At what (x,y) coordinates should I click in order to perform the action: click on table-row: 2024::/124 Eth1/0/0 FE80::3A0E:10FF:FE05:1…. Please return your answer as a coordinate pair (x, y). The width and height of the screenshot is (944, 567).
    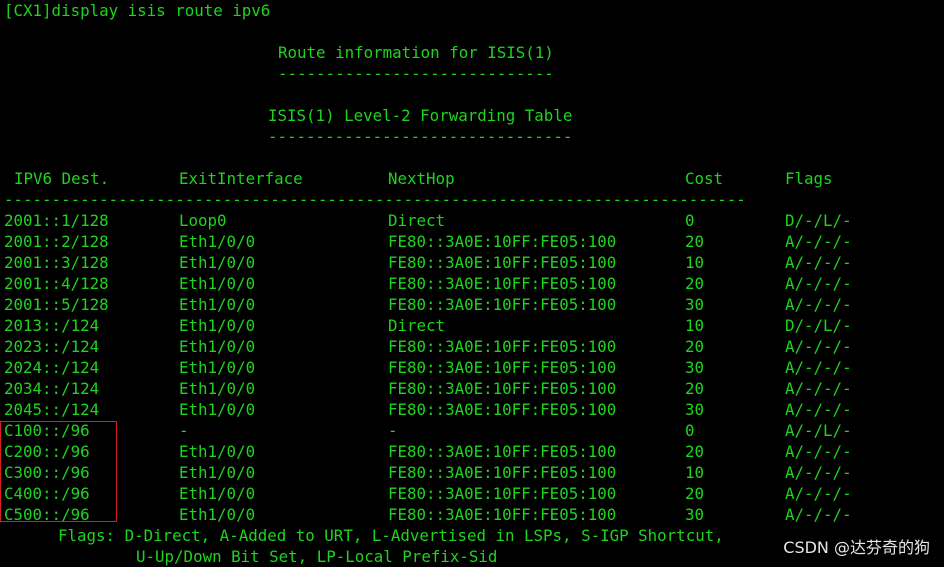
    Looking at the image, I should click on (472, 367).